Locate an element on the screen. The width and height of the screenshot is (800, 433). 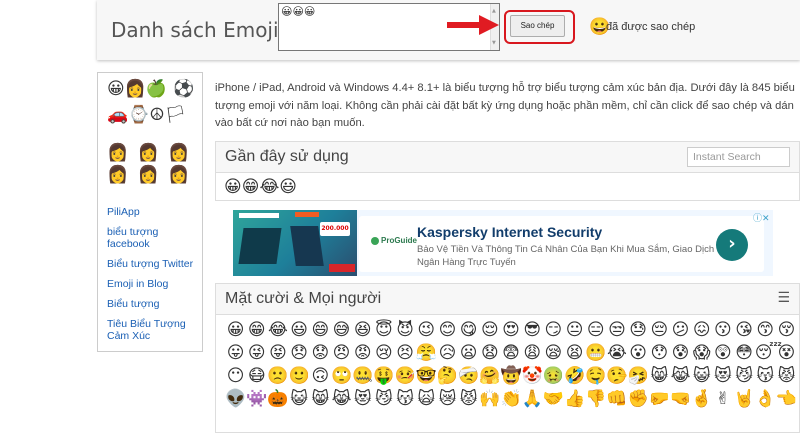
emoji-cell: 🤢 is located at coordinates (553, 376).